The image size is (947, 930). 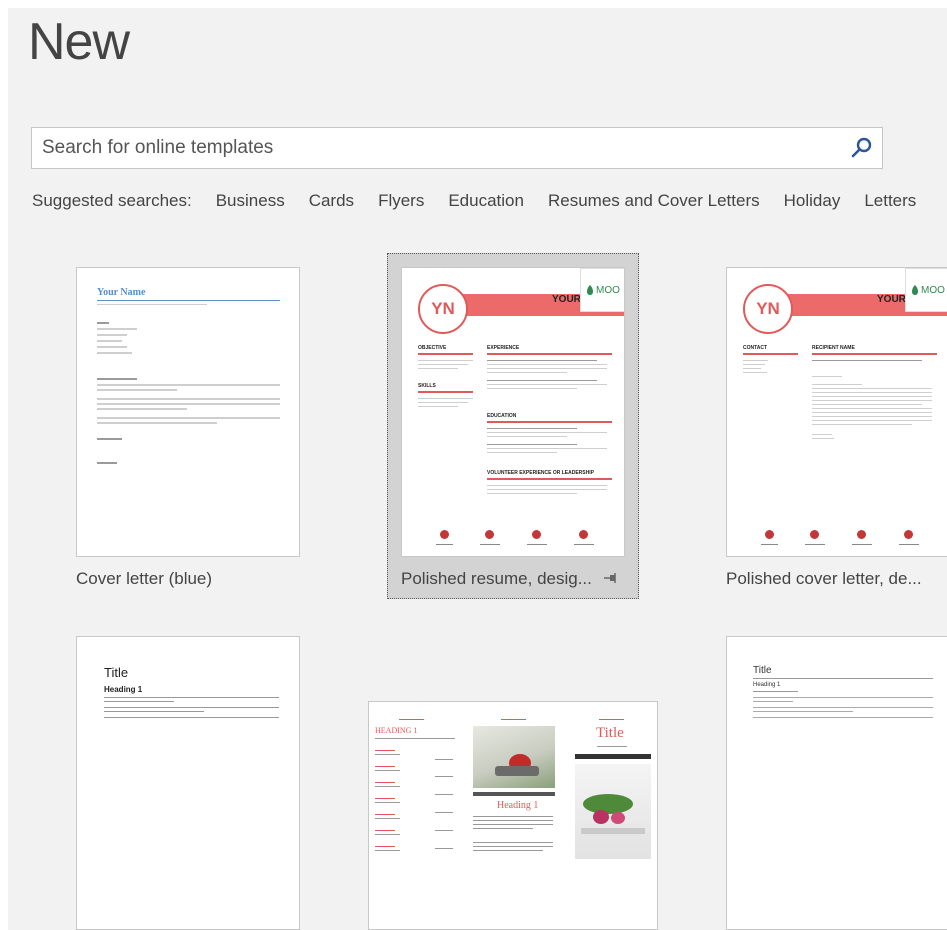 What do you see at coordinates (518, 805) in the screenshot?
I see `brochure-heading: Heading 1` at bounding box center [518, 805].